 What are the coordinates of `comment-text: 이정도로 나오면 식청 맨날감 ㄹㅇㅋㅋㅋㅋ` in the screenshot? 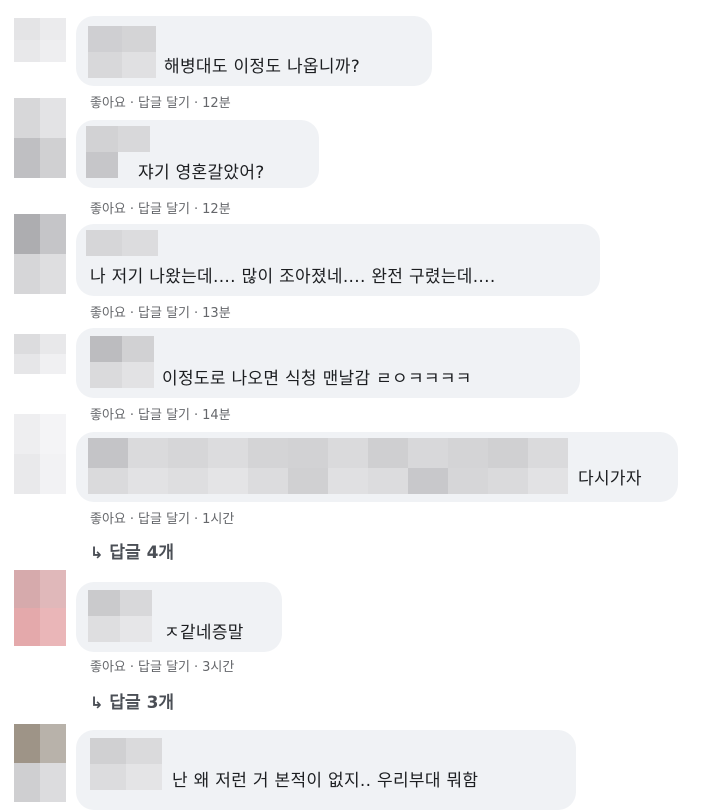 It's located at (317, 379).